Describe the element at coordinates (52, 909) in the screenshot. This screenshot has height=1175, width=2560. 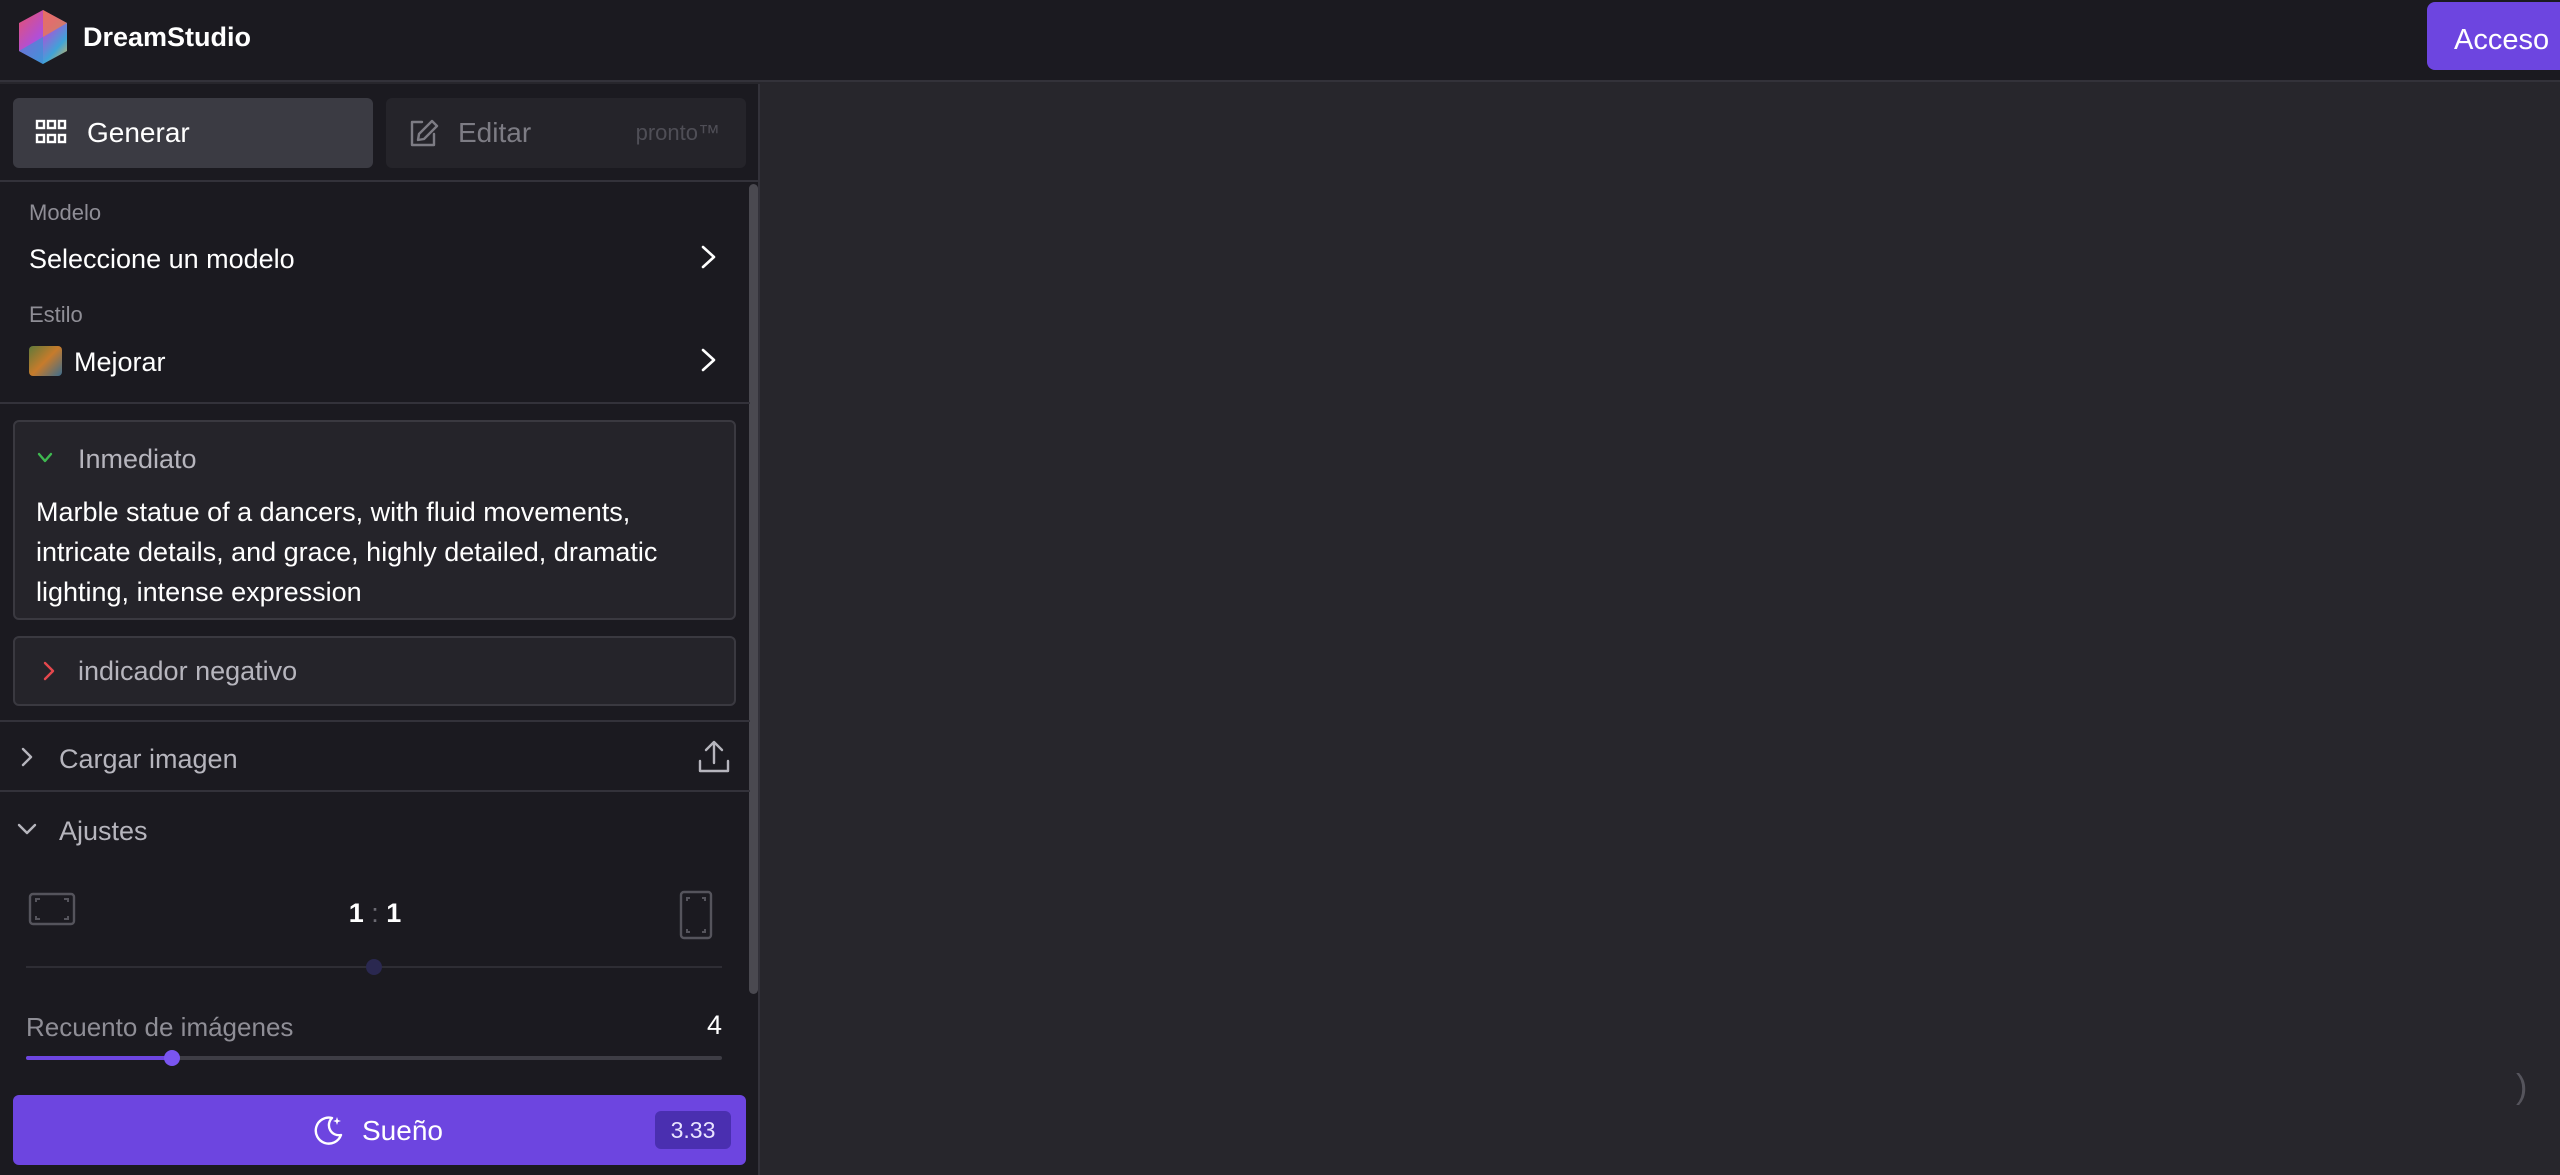
I see `landscape-frame-icon` at that location.